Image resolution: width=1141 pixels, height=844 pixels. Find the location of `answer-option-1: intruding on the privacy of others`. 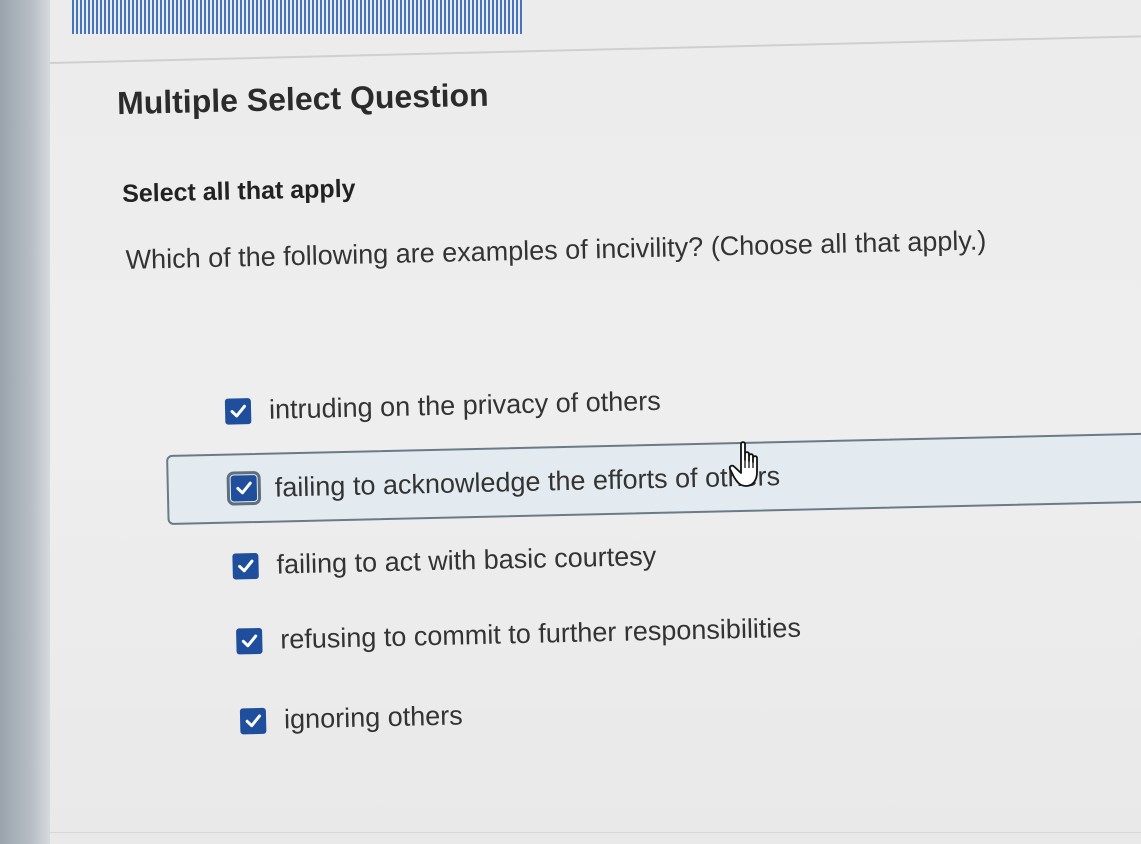

answer-option-1: intruding on the privacy of others is located at coordinates (443, 406).